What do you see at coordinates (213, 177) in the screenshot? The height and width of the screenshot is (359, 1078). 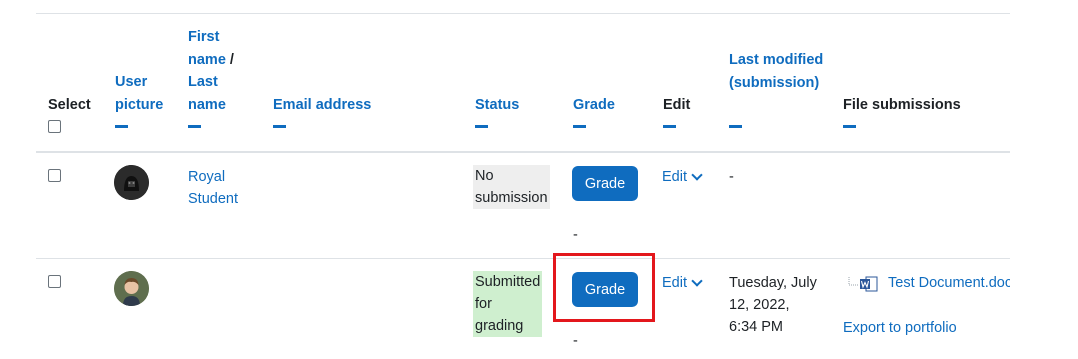 I see `user-first-name: Royal` at bounding box center [213, 177].